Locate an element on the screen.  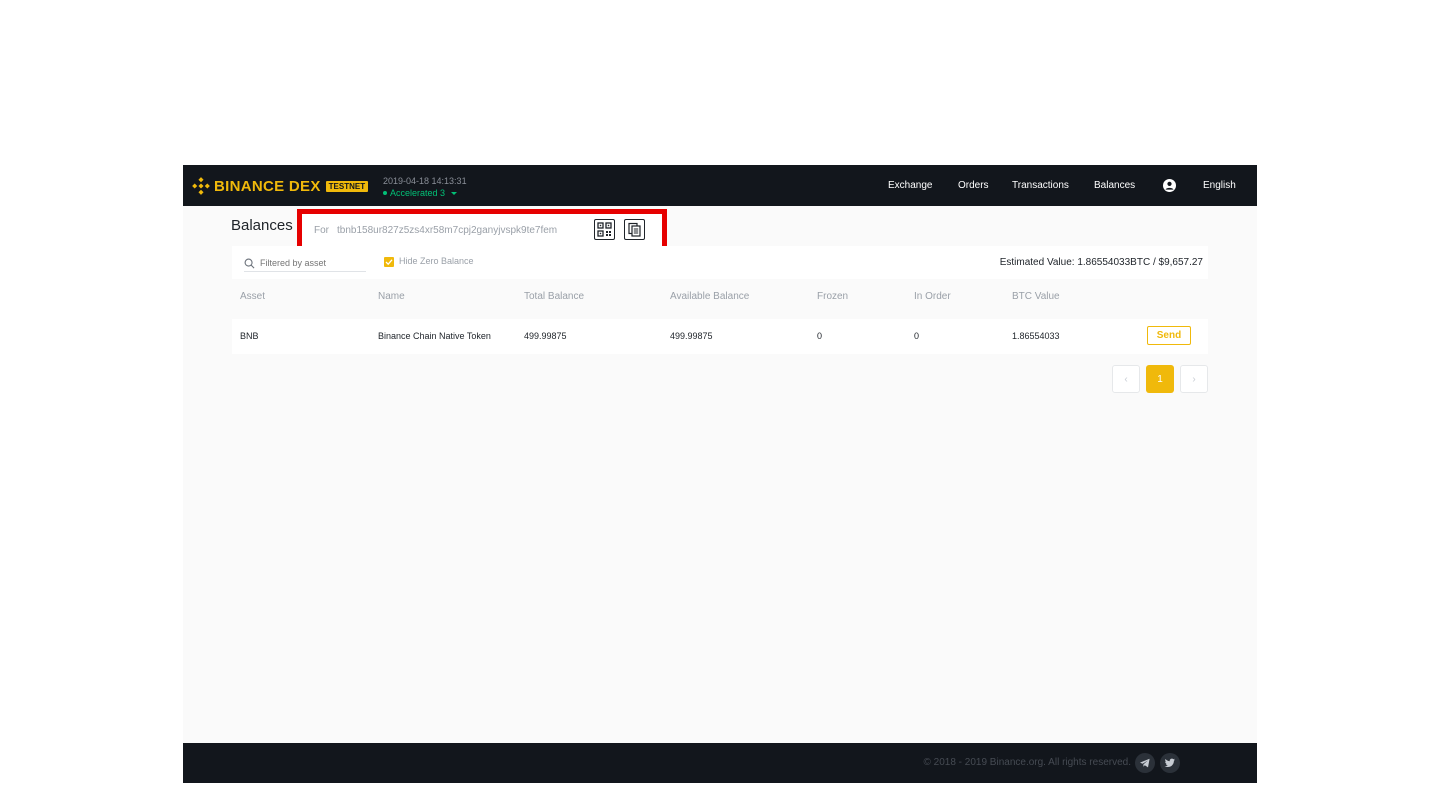
next-page-button: › is located at coordinates (1194, 379).